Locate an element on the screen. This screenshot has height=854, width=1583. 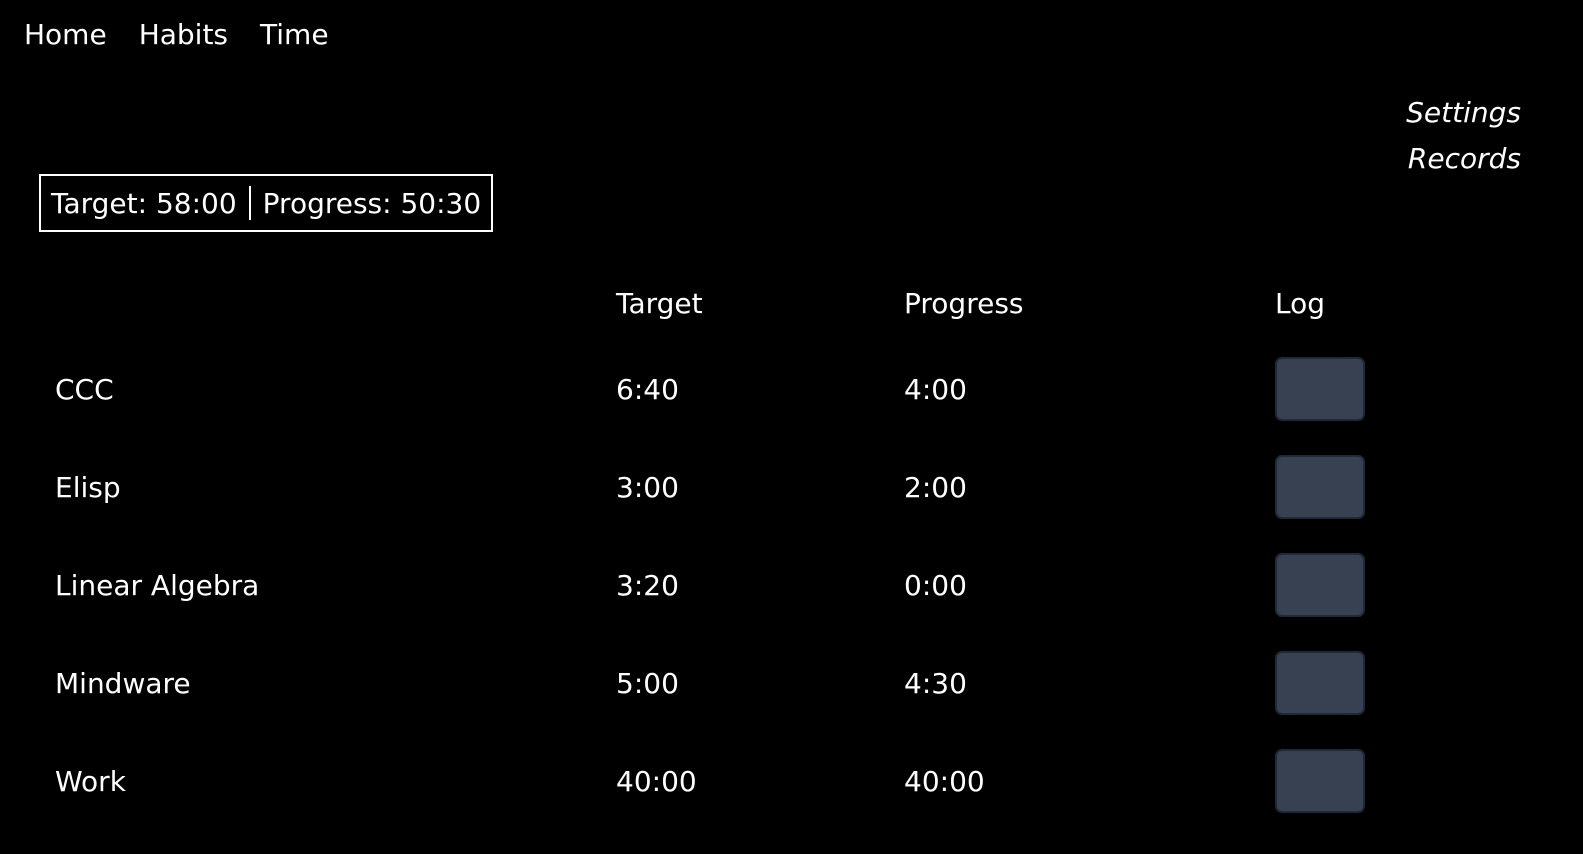
row-name: CCC is located at coordinates (84, 389).